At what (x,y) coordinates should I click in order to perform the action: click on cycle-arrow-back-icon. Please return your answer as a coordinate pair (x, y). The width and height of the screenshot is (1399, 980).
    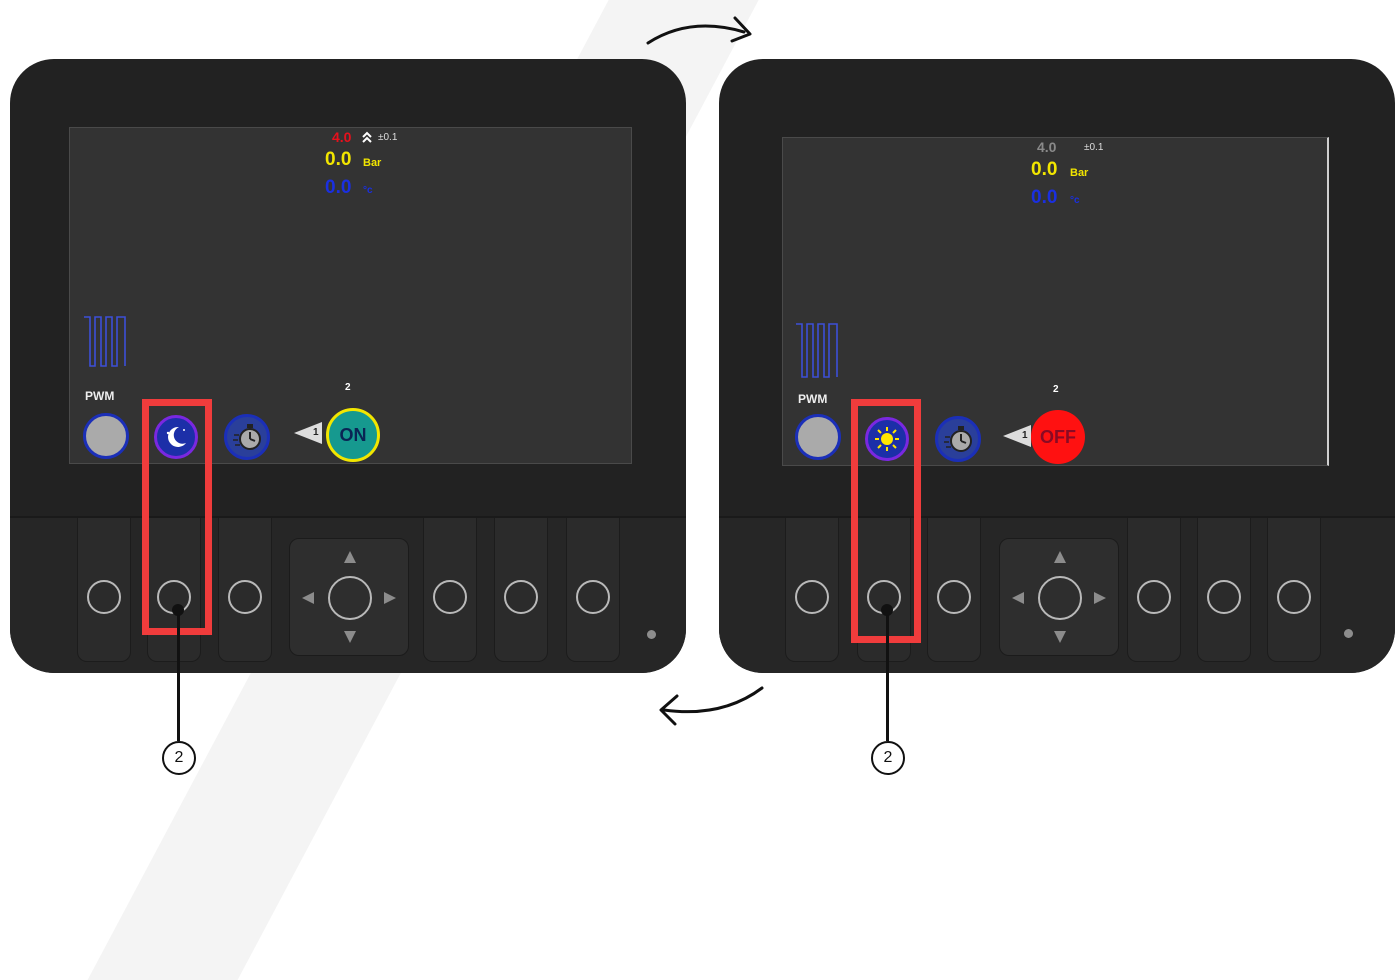
    Looking at the image, I should click on (711, 706).